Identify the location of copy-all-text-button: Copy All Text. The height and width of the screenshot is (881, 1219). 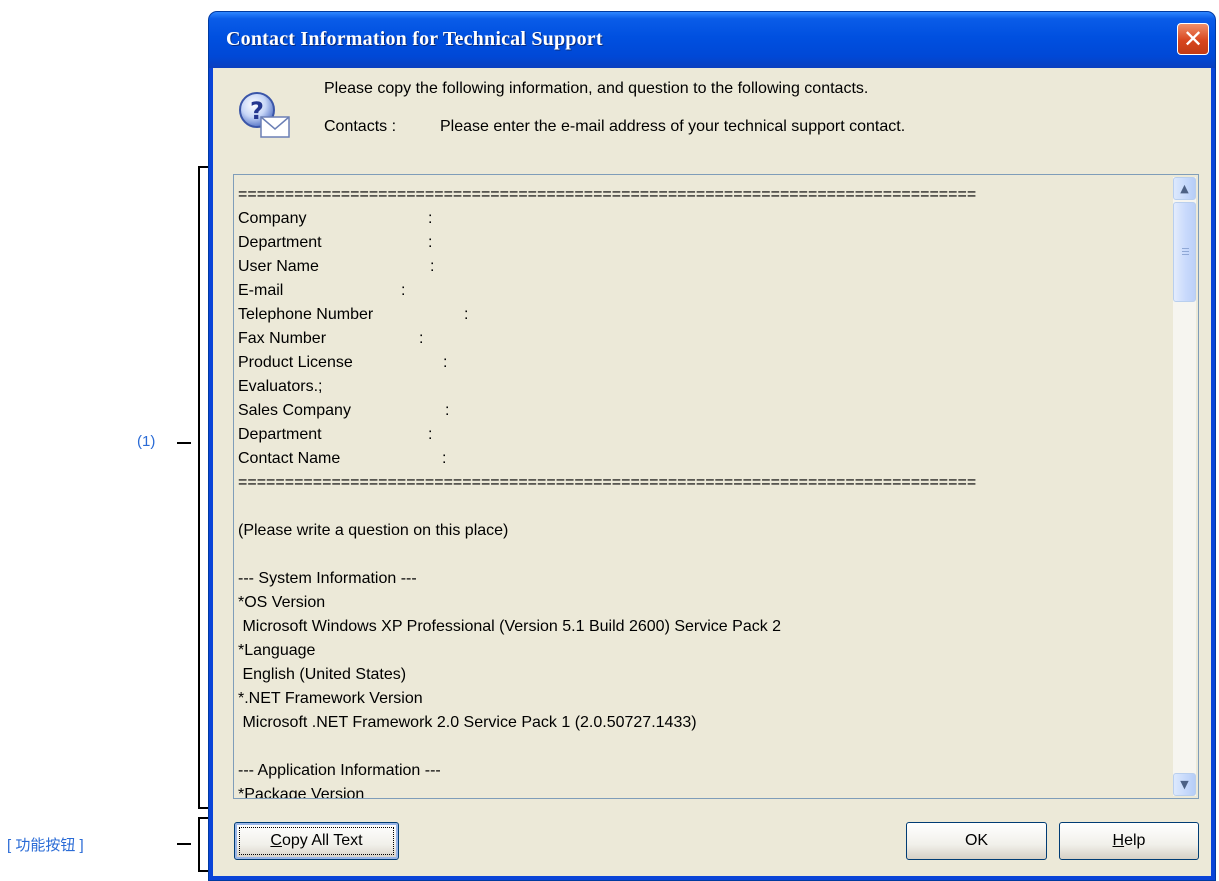
(316, 841).